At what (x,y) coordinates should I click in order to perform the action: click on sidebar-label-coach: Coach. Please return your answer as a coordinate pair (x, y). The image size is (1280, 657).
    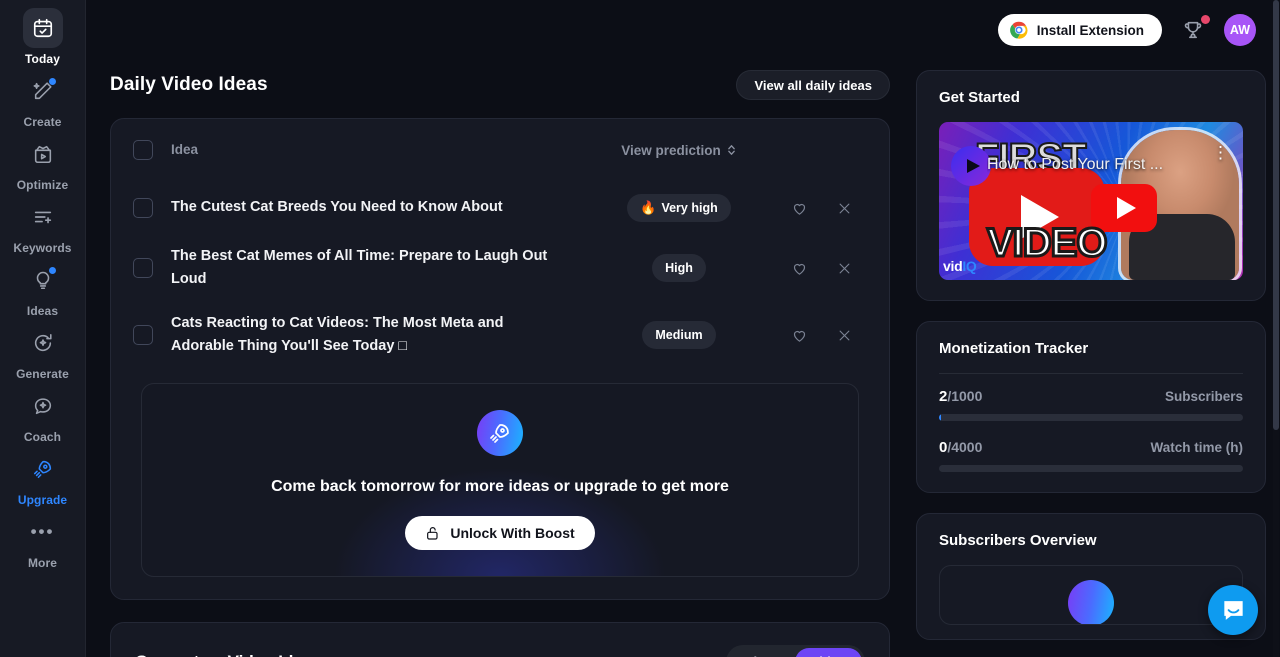
    Looking at the image, I should click on (42, 437).